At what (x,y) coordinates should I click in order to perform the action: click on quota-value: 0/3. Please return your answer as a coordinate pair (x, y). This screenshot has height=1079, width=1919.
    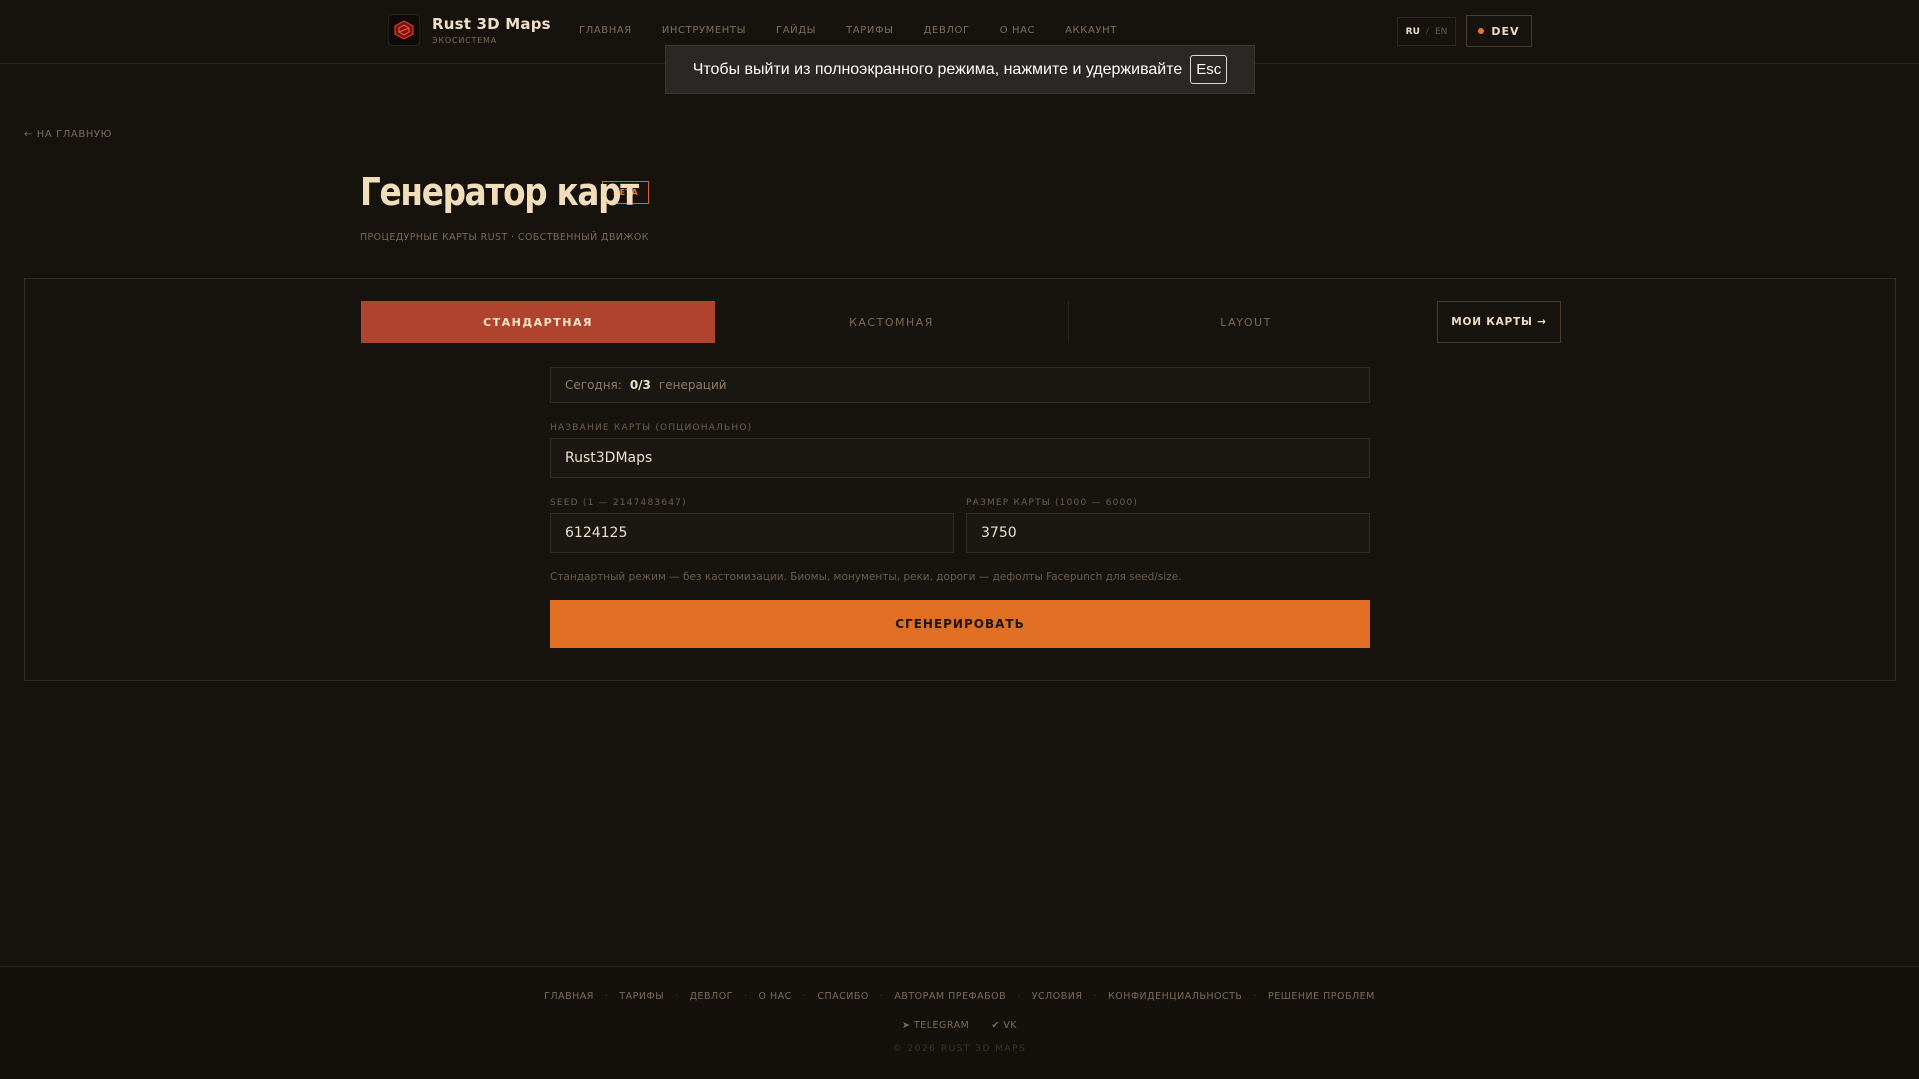
    Looking at the image, I should click on (640, 385).